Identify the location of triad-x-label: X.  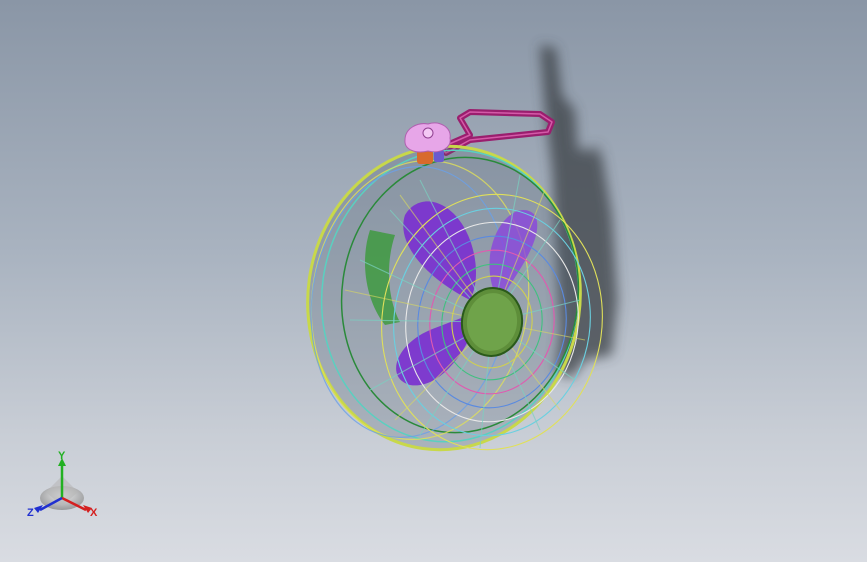
(94, 513).